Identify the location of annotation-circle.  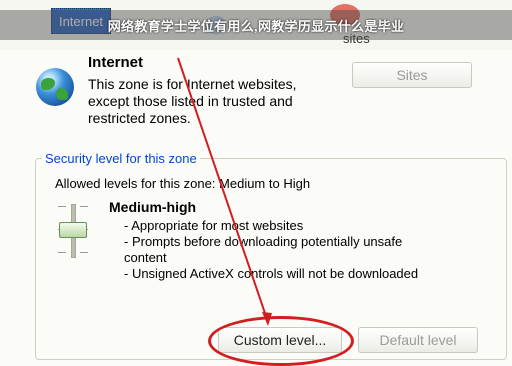
(281, 341).